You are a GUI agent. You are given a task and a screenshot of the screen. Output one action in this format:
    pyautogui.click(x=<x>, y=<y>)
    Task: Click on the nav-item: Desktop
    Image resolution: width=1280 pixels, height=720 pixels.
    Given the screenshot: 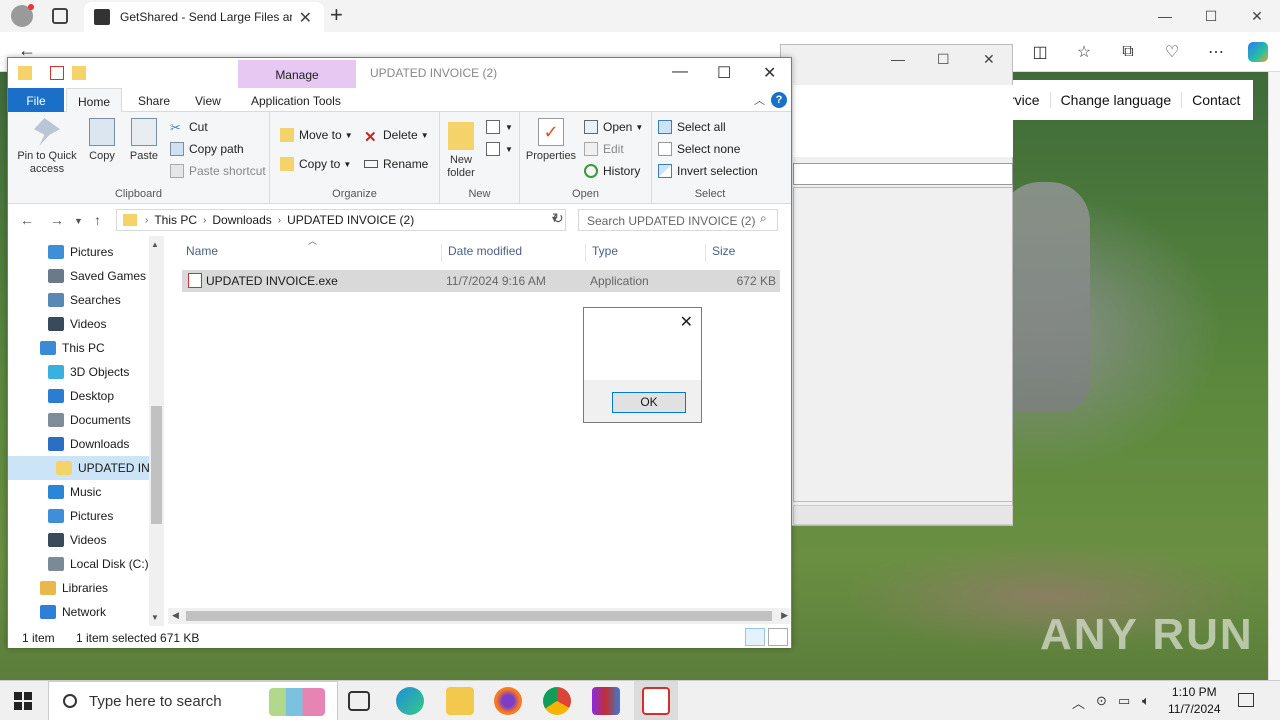 What is the action you would take?
    pyautogui.click(x=79, y=396)
    